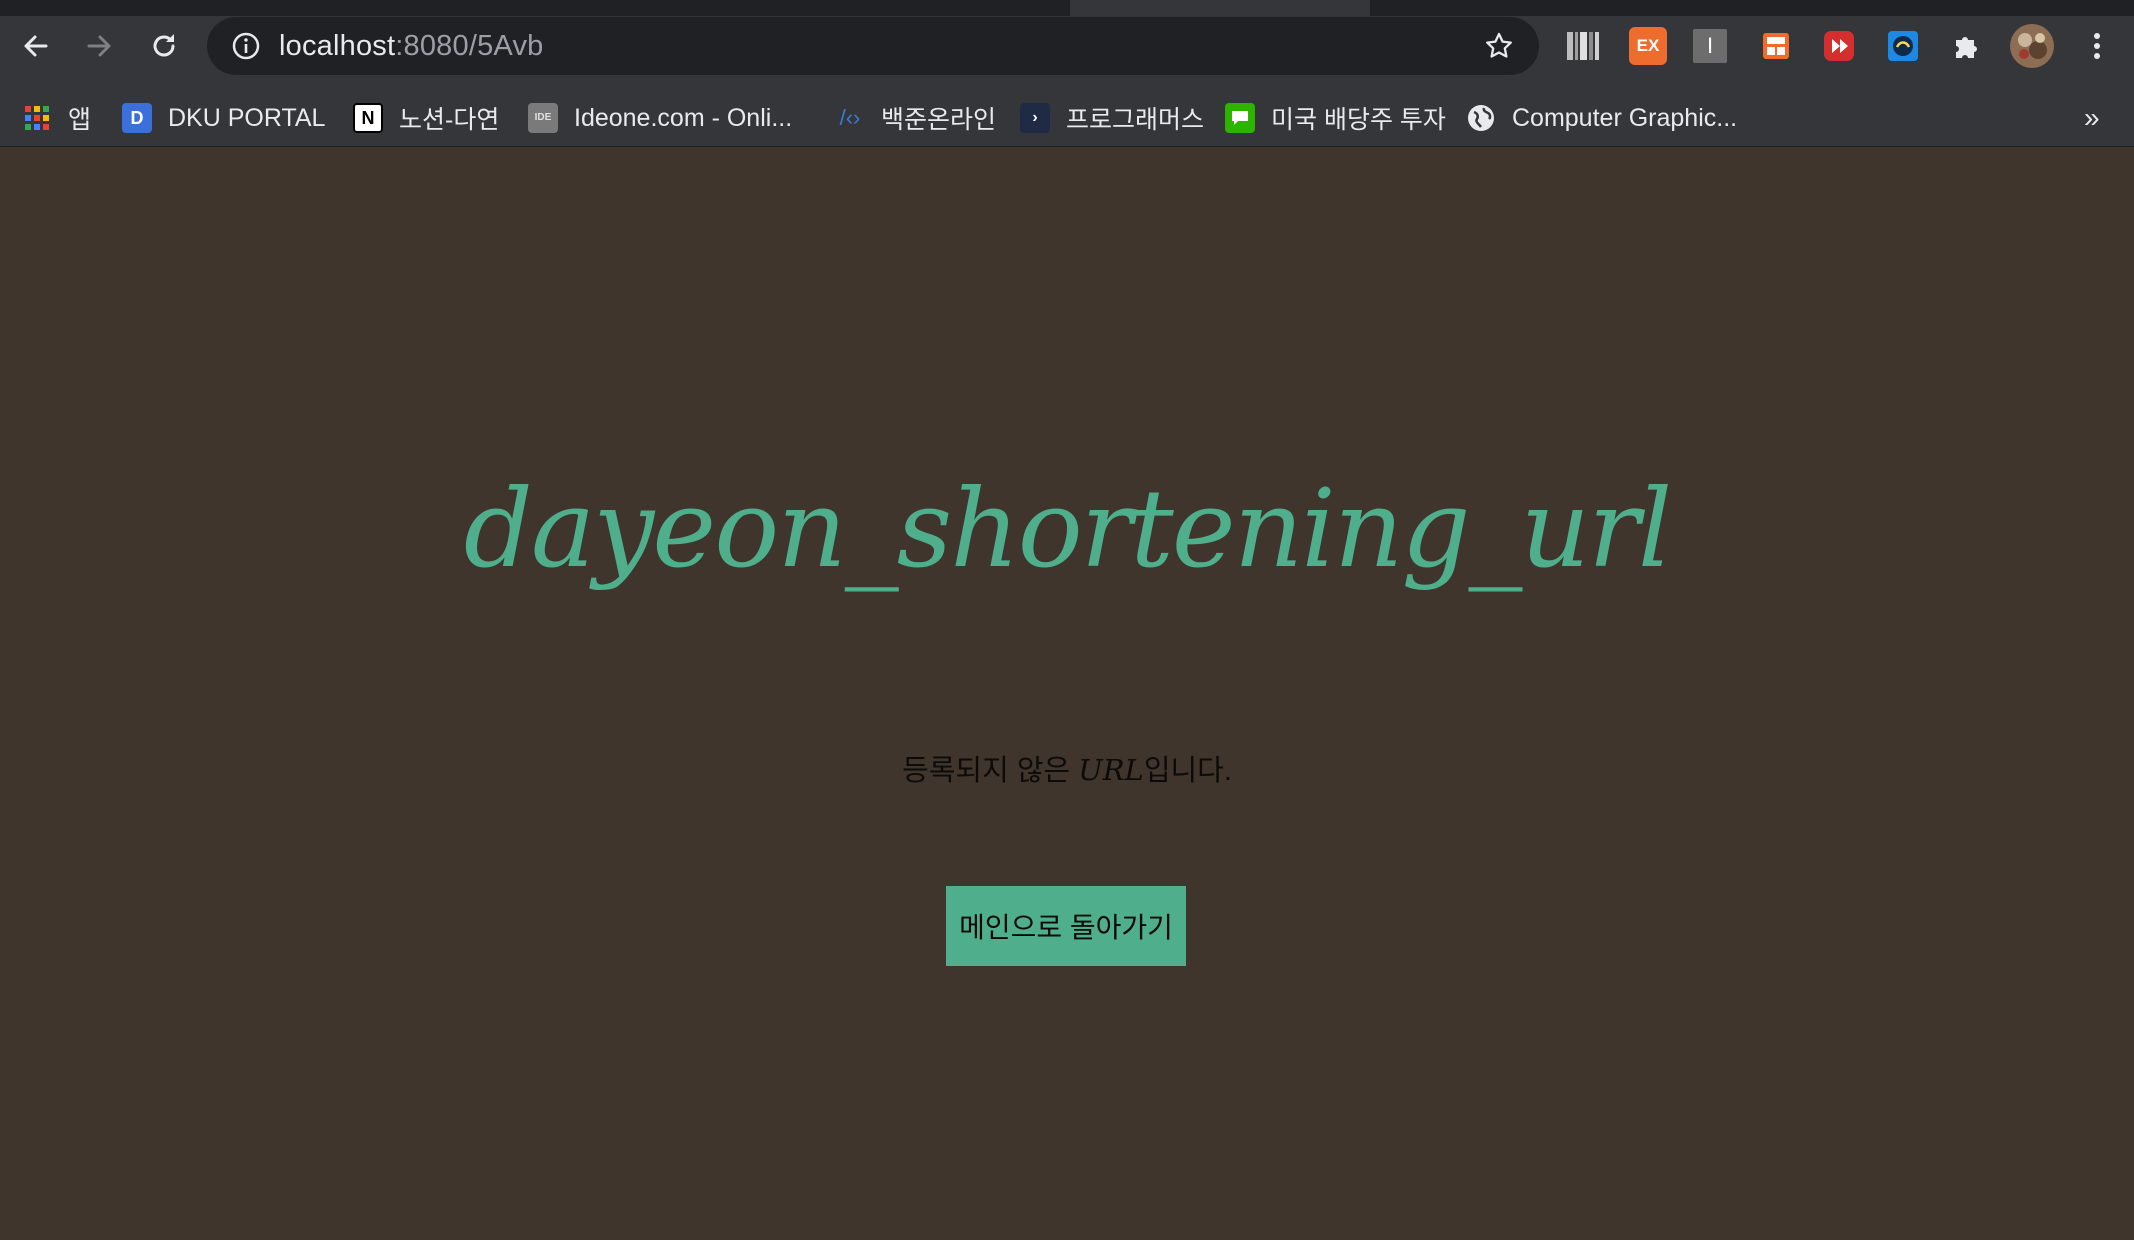 The width and height of the screenshot is (2134, 1240). I want to click on bookmark-label: 노션-다연, so click(449, 120).